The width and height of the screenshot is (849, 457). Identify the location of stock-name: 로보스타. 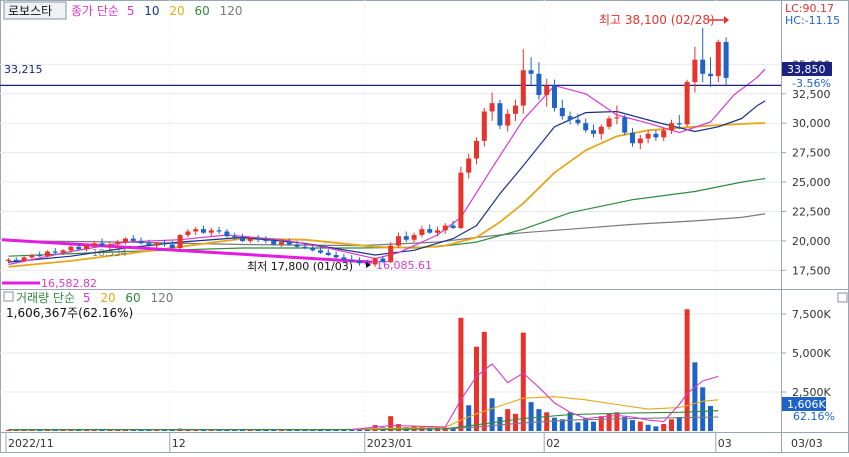
(30, 11).